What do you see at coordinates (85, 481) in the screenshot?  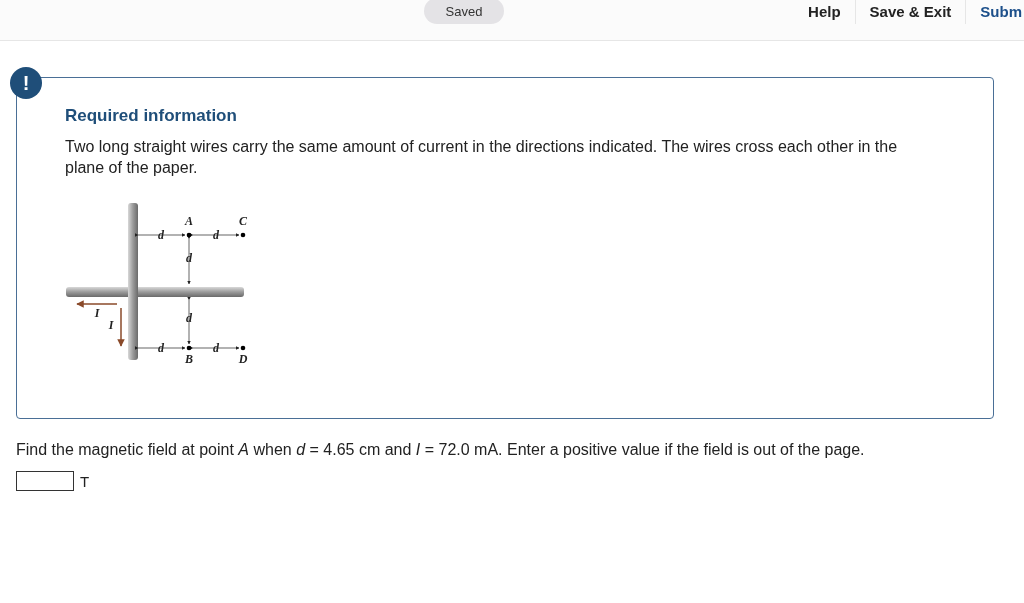 I see `unit-label: T` at bounding box center [85, 481].